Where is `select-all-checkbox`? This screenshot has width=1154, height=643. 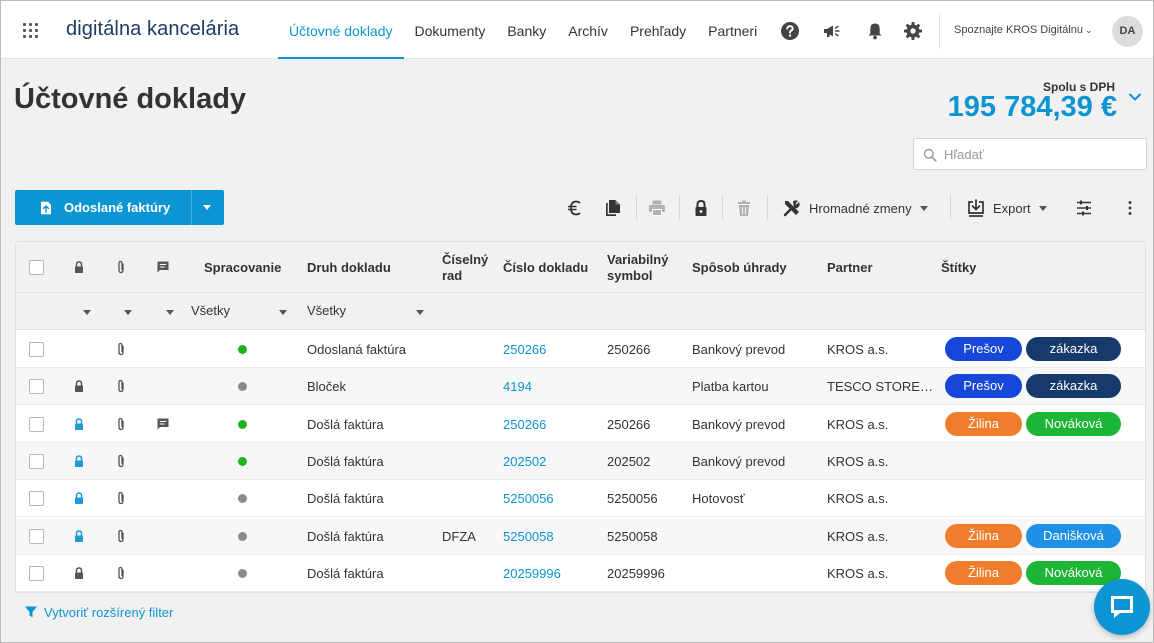 select-all-checkbox is located at coordinates (36, 267).